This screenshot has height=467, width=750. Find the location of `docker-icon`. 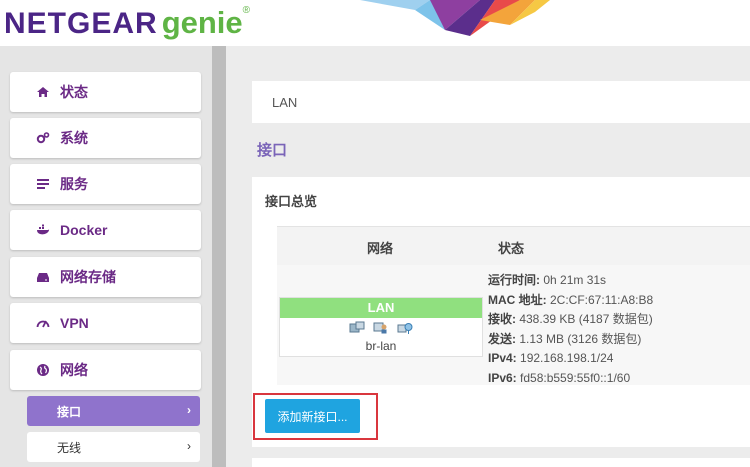

docker-icon is located at coordinates (43, 230).